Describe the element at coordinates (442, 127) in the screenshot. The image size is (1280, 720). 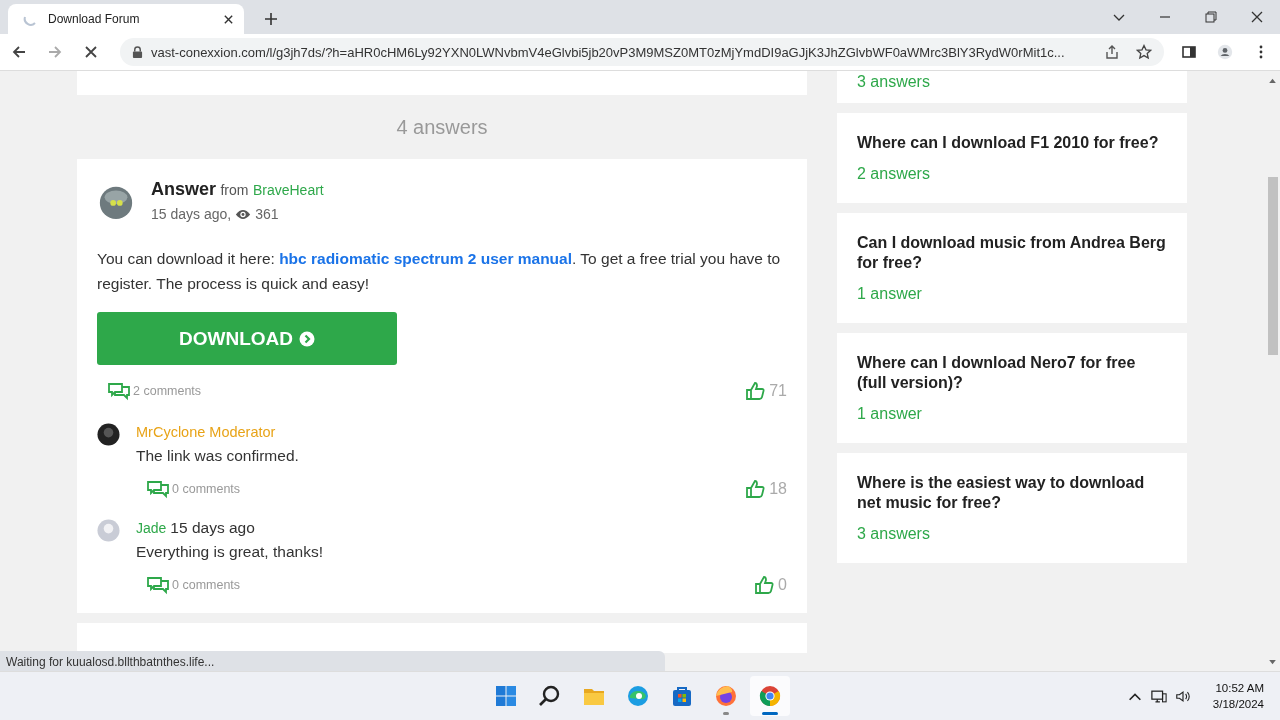
I see `answers-heading: 4 answers` at that location.